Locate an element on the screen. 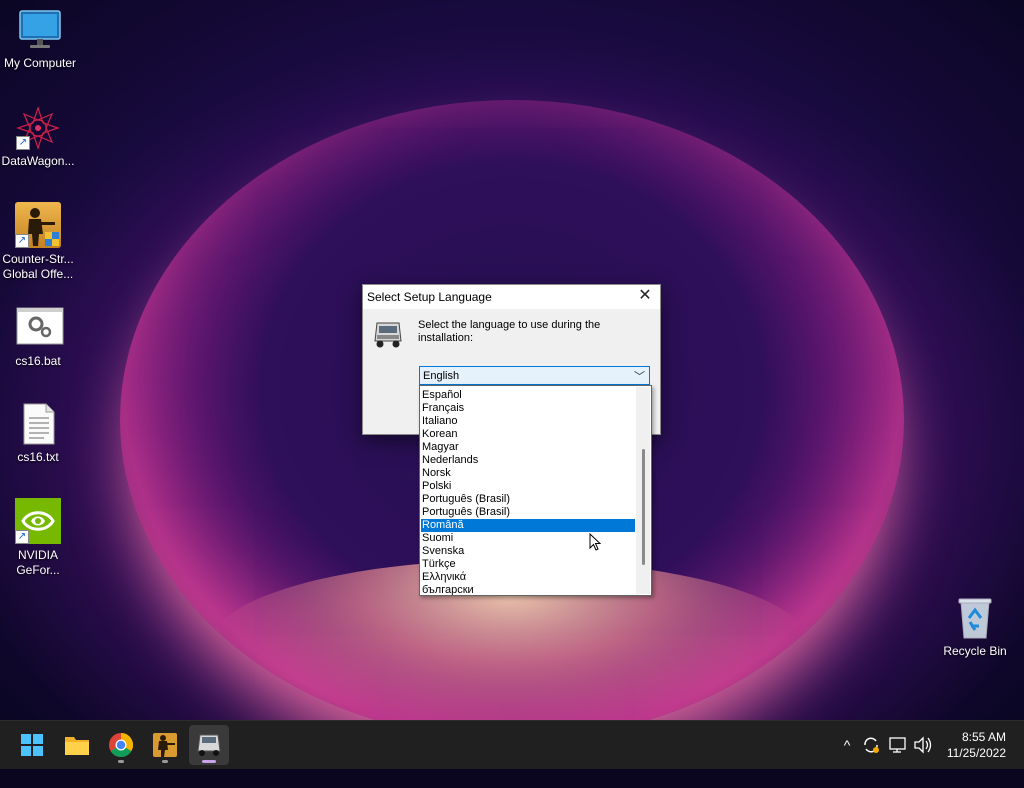 The width and height of the screenshot is (1024, 788). language-option: Ελληνικά is located at coordinates (528, 577).